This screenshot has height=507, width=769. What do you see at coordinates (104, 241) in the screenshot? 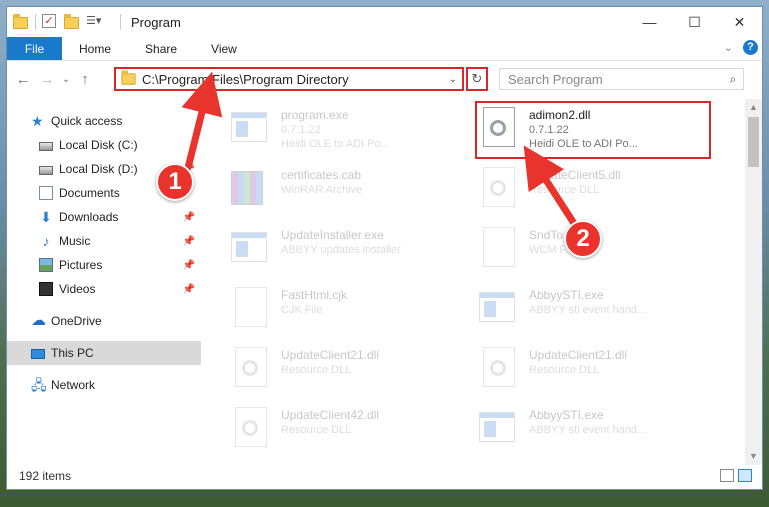
I see `sidebar-item-music: ♪ Music 📌` at bounding box center [104, 241].